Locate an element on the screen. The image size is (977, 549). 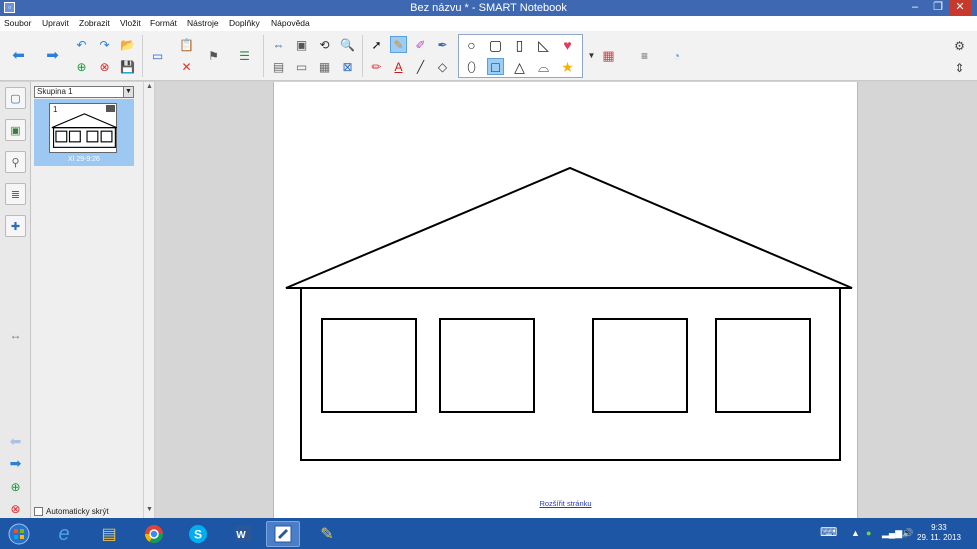
minimize-button: – is located at coordinates (915, 8).